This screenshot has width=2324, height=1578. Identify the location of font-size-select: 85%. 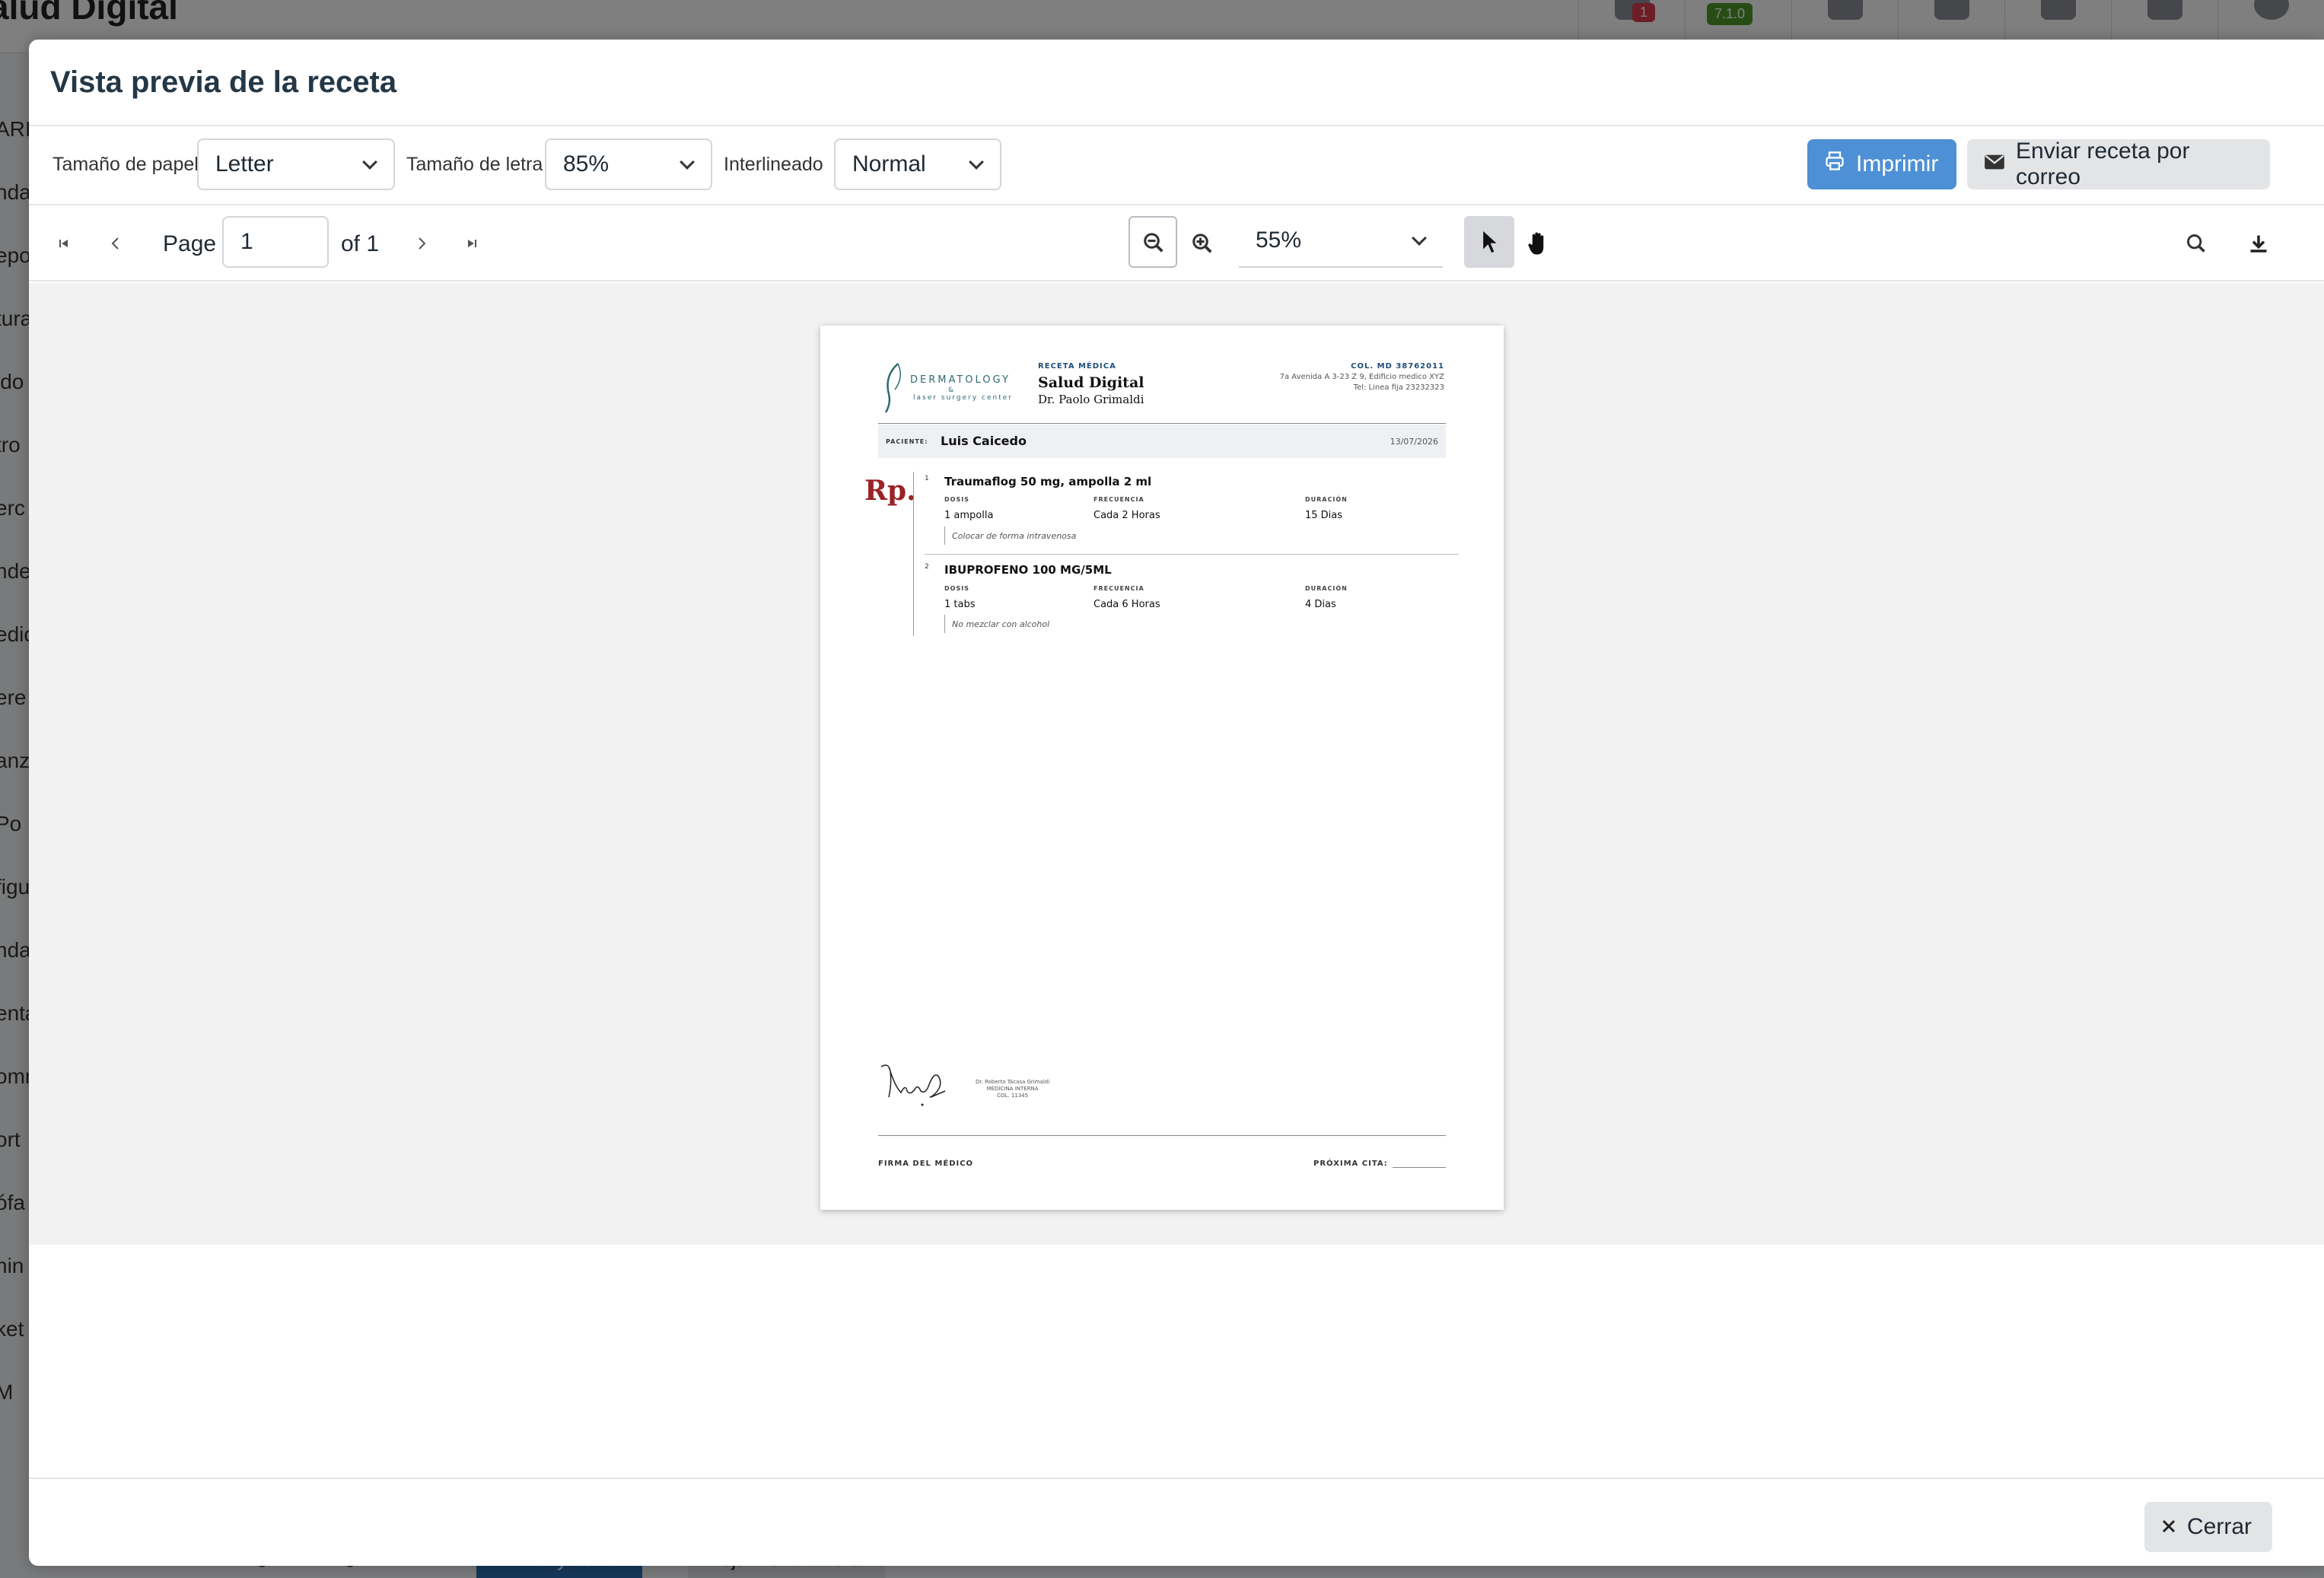
(628, 164).